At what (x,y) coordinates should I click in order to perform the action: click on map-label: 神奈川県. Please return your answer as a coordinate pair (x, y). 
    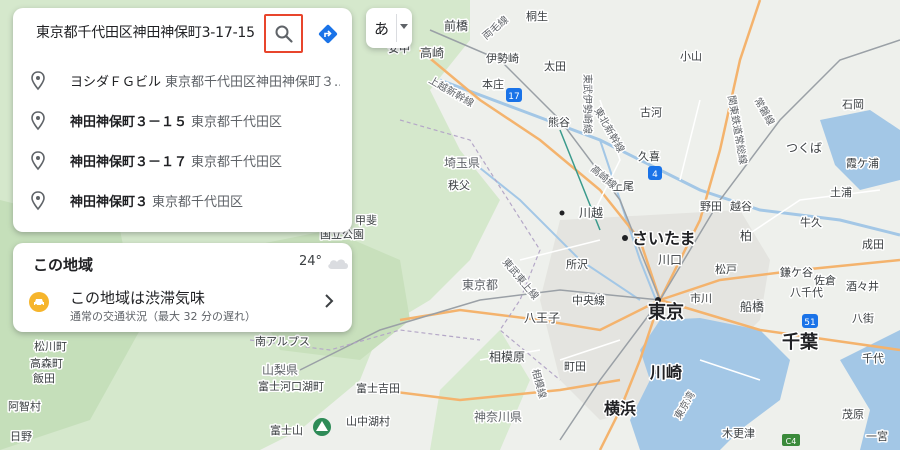
    Looking at the image, I should click on (498, 417).